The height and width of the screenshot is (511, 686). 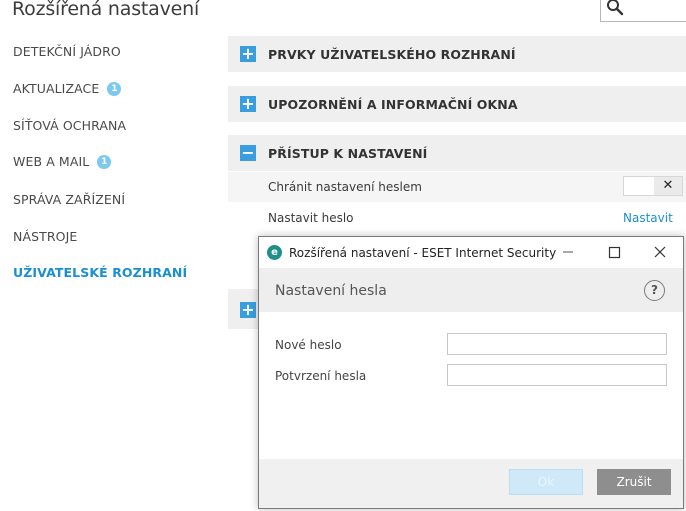 What do you see at coordinates (248, 153) in the screenshot?
I see `collapse-icon: −` at bounding box center [248, 153].